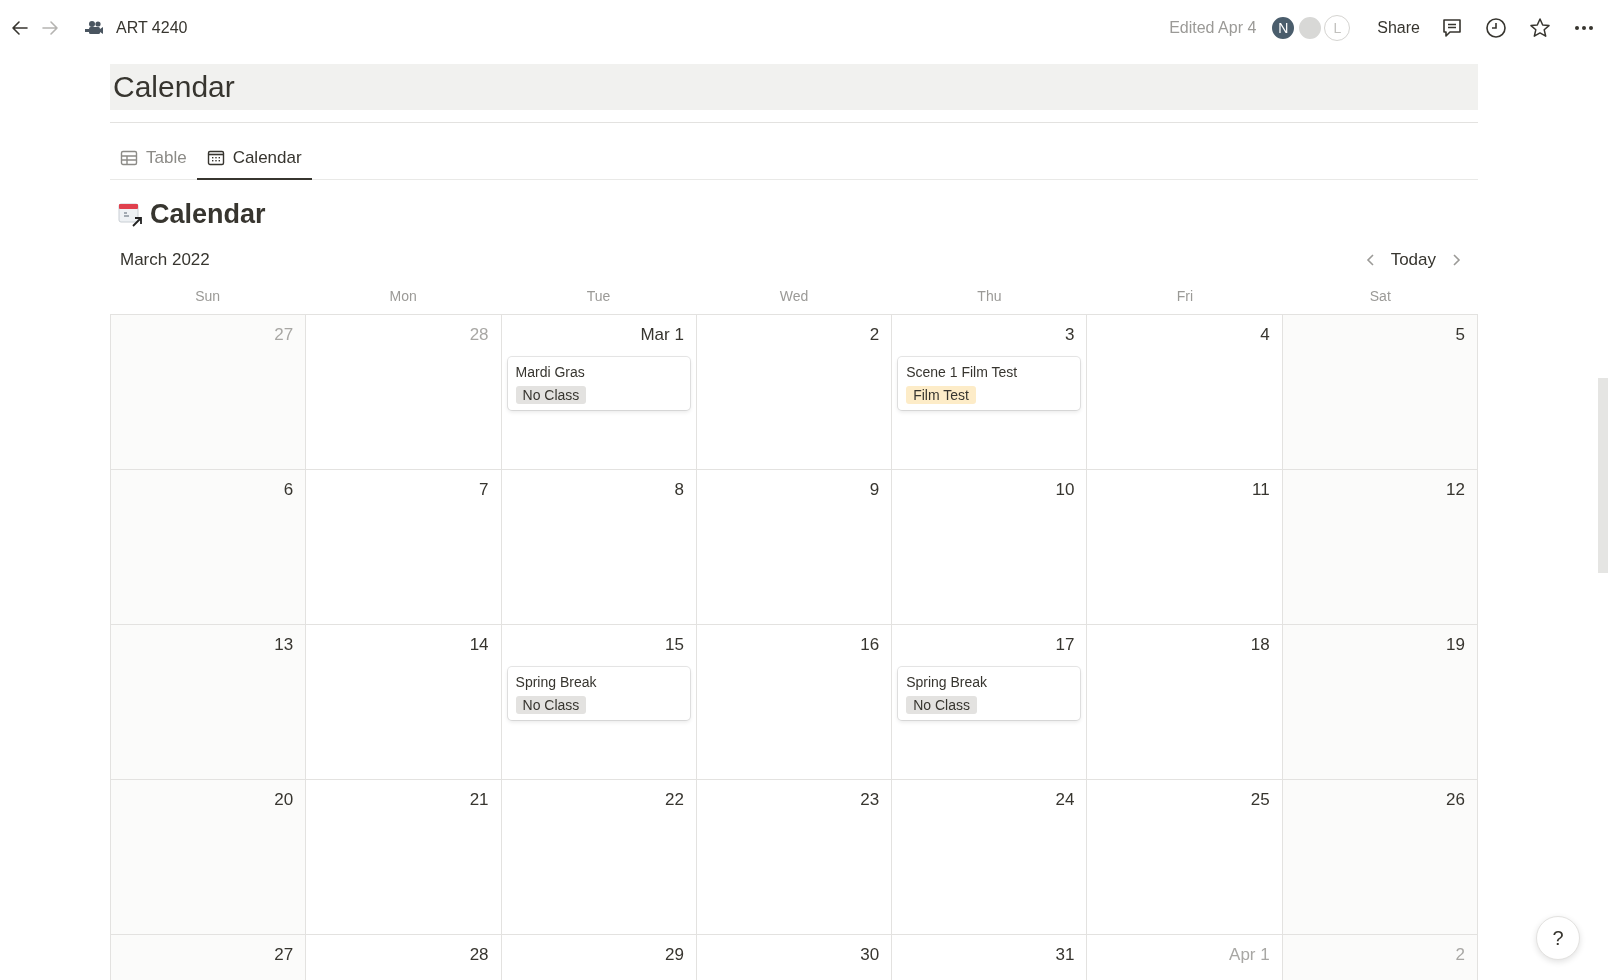 This screenshot has height=980, width=1610. I want to click on date-number: 12, so click(1456, 490).